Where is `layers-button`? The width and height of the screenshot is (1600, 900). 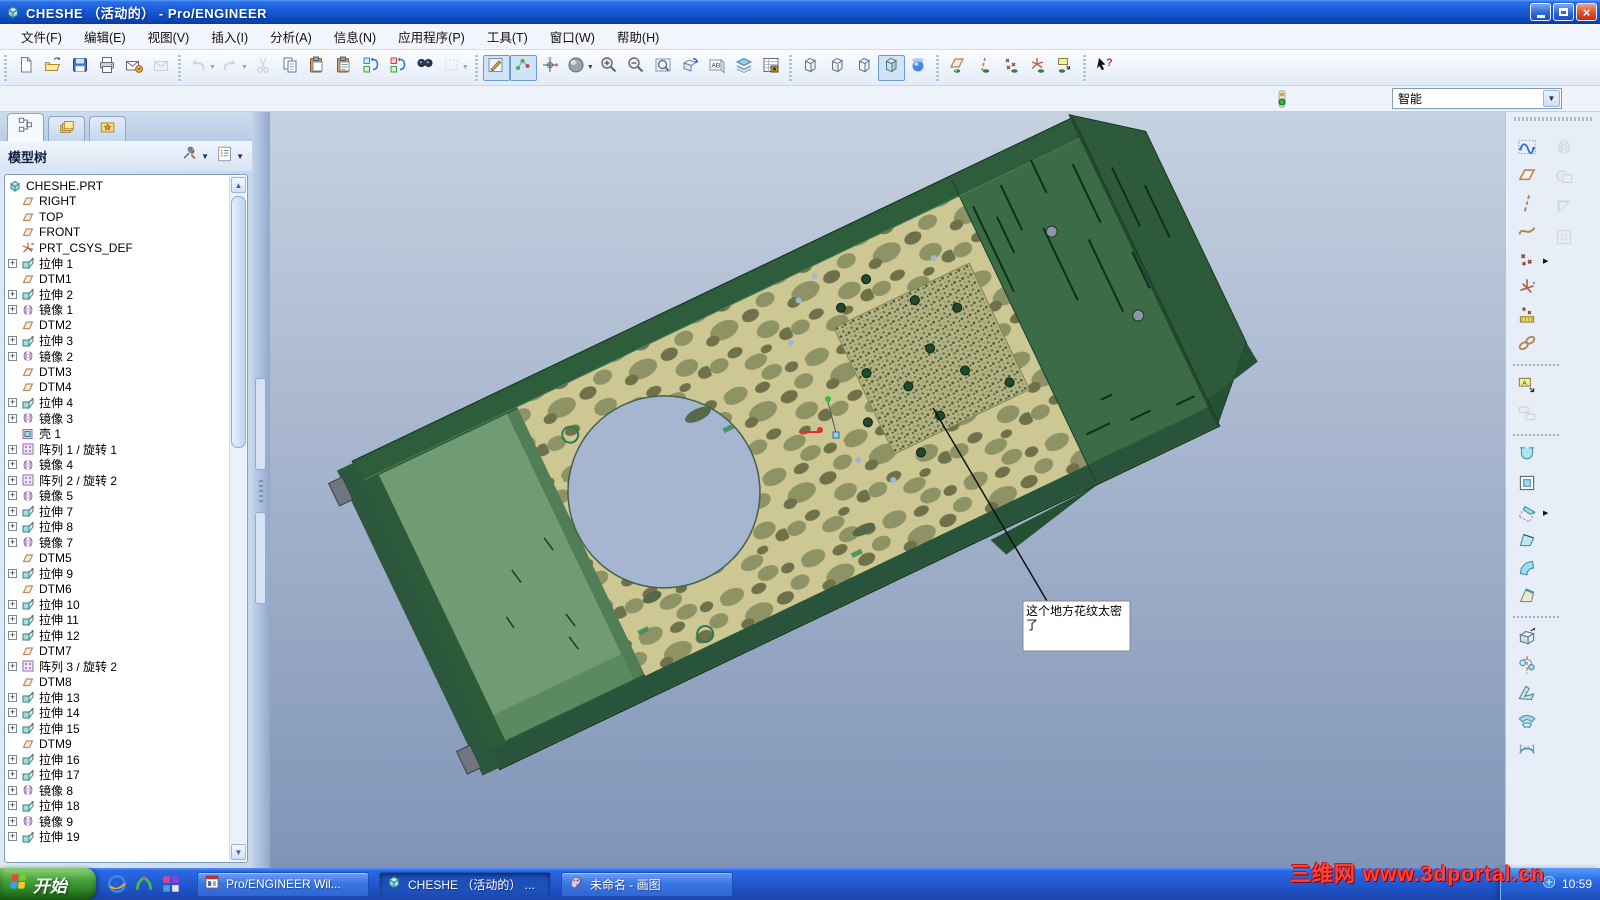 layers-button is located at coordinates (744, 68).